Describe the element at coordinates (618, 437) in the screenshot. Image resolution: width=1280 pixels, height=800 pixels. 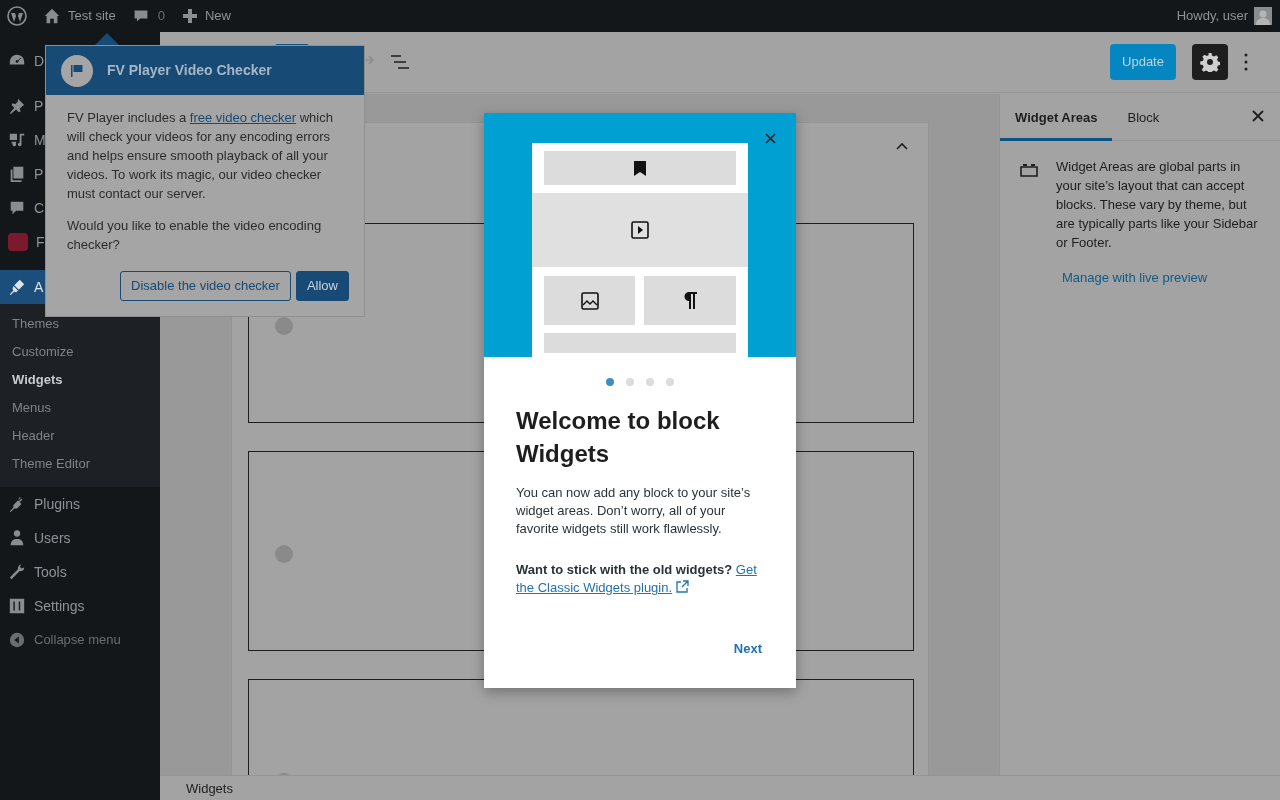
I see `guide-title: Welcome to block Widgets` at that location.